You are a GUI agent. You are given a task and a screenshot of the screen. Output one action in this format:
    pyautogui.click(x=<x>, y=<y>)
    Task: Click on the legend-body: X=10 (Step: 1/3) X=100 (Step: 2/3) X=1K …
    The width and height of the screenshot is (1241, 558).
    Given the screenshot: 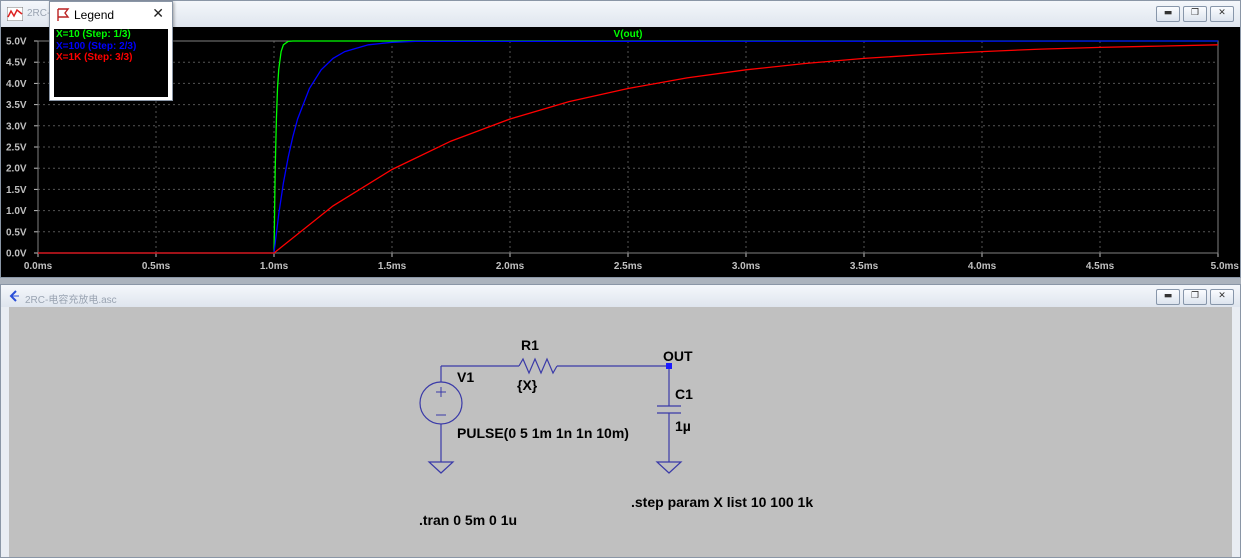 What is the action you would take?
    pyautogui.click(x=111, y=63)
    